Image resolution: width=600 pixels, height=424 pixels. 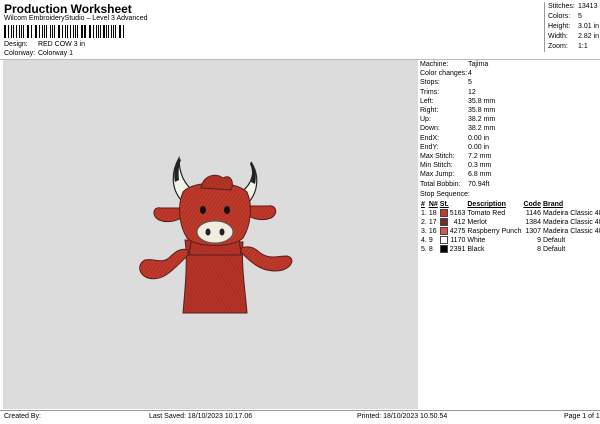 What do you see at coordinates (574, 37) in the screenshot?
I see `stat-row: Width: 2.82 in` at bounding box center [574, 37].